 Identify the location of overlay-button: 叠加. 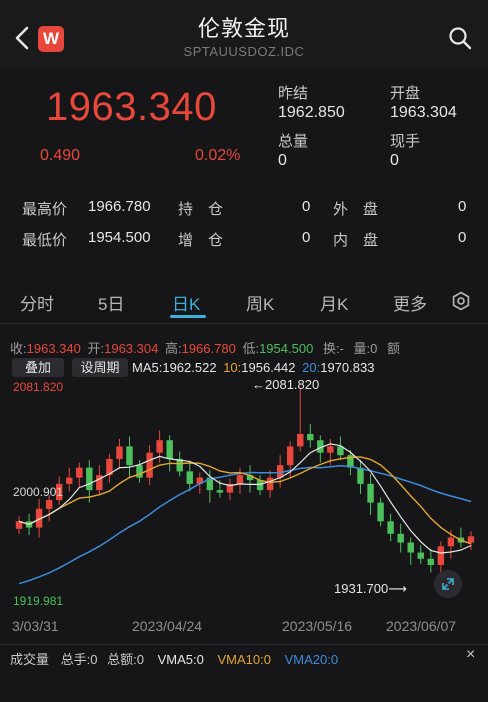
(38, 367).